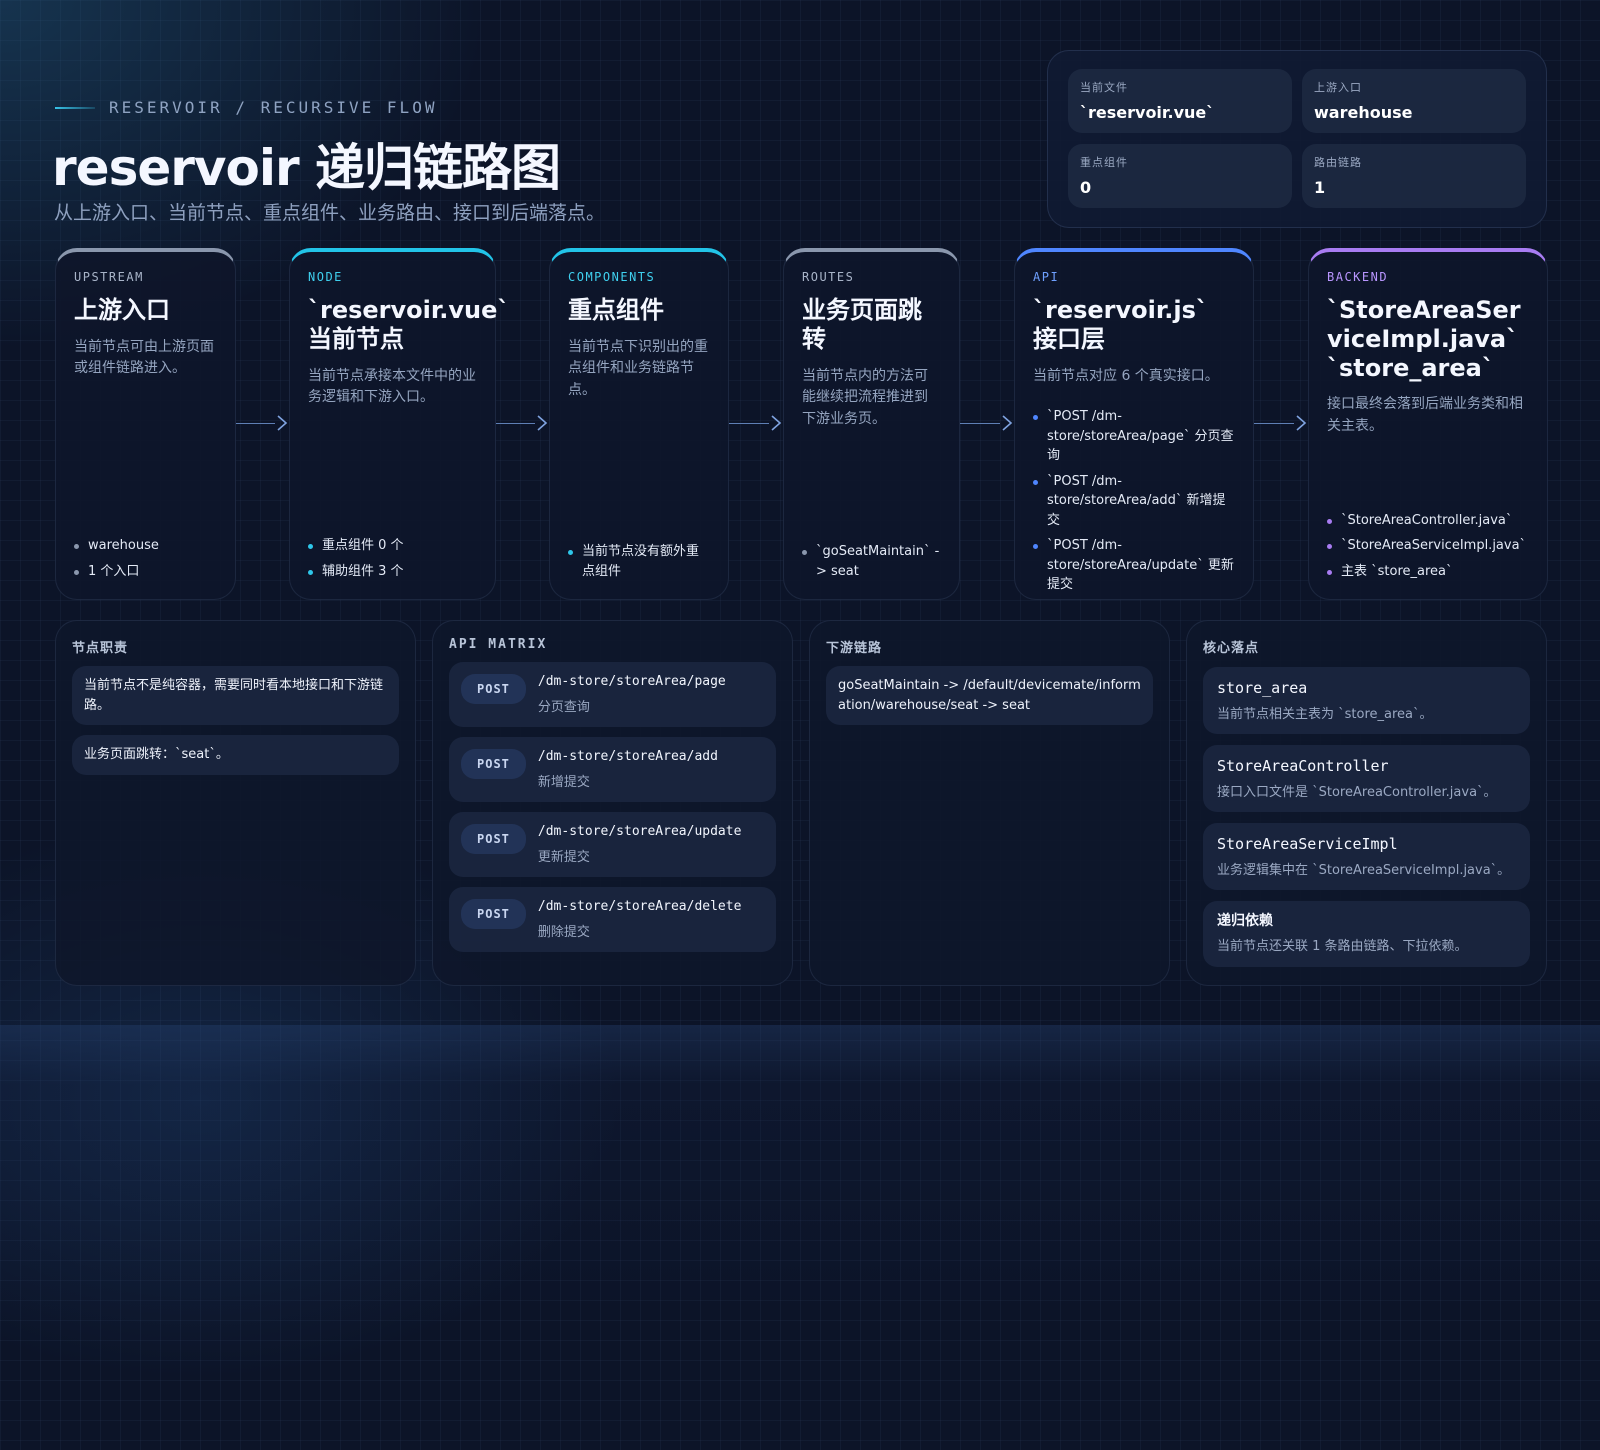 Image resolution: width=1600 pixels, height=1450 pixels. Describe the element at coordinates (1358, 277) in the screenshot. I see `card-tag: BACKEND` at that location.